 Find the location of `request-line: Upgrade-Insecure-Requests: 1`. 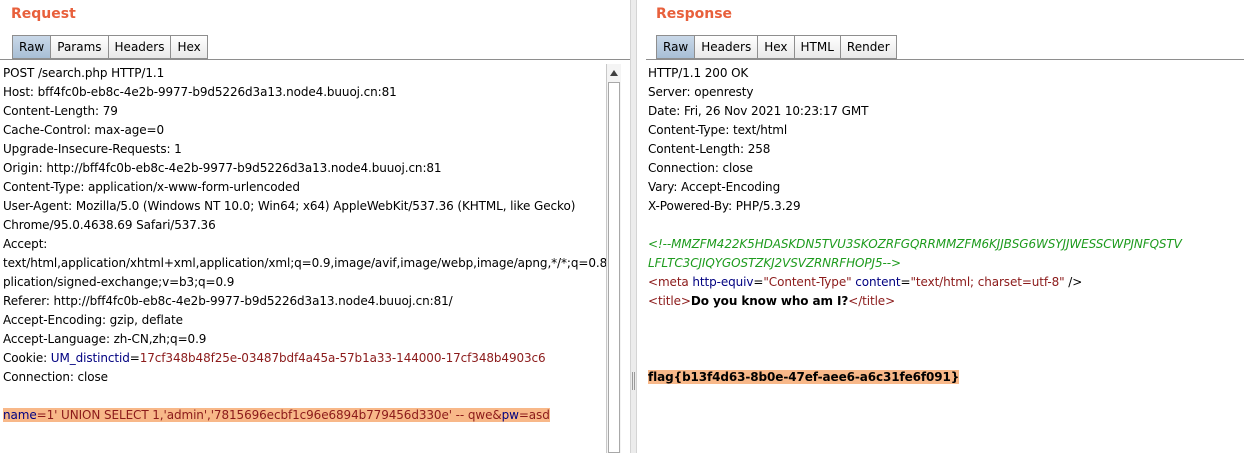

request-line: Upgrade-Insecure-Requests: 1 is located at coordinates (92, 149).